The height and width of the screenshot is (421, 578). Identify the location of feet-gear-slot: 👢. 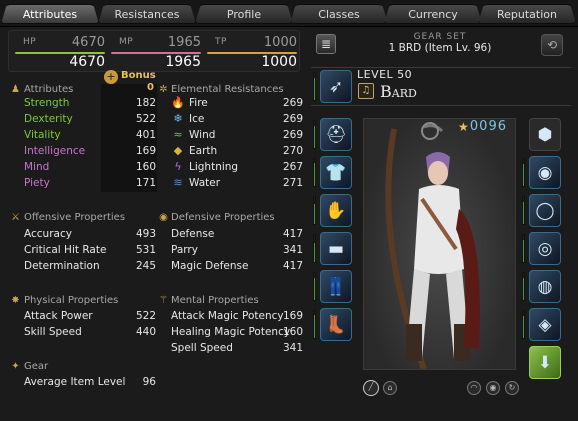
(336, 324).